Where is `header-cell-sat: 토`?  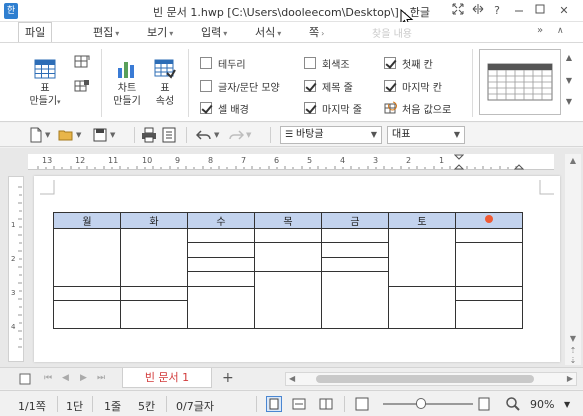 header-cell-sat: 토 is located at coordinates (422, 220).